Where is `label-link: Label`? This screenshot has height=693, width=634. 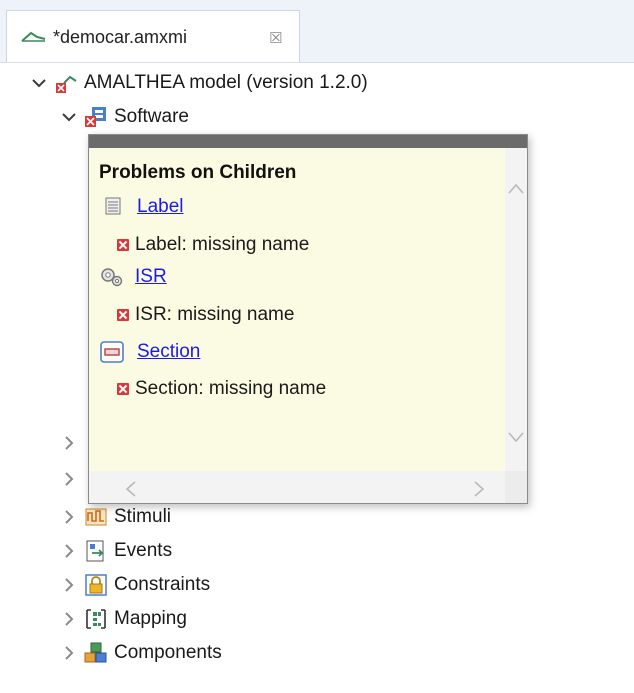
label-link: Label is located at coordinates (160, 207).